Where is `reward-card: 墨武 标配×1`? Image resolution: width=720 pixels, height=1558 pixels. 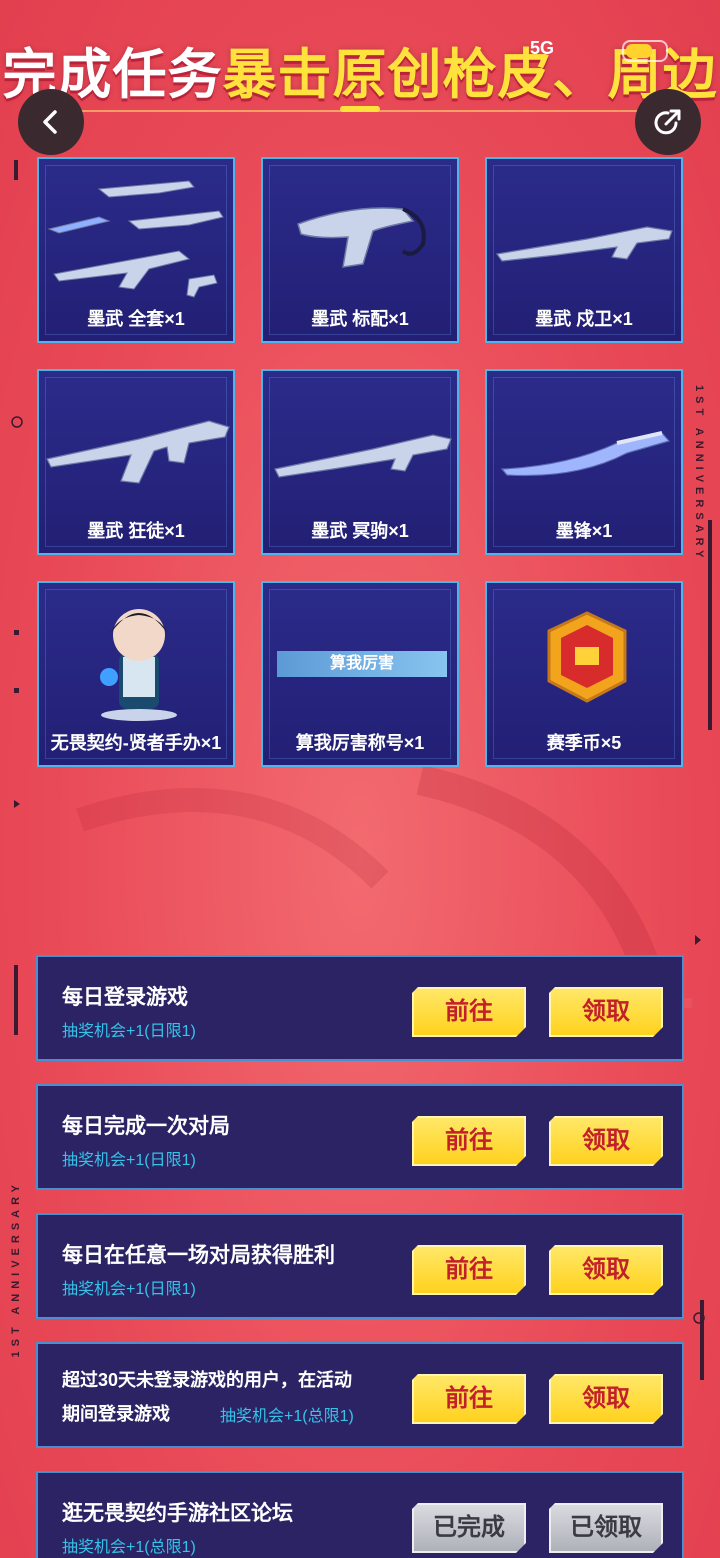 reward-card: 墨武 标配×1 is located at coordinates (360, 250).